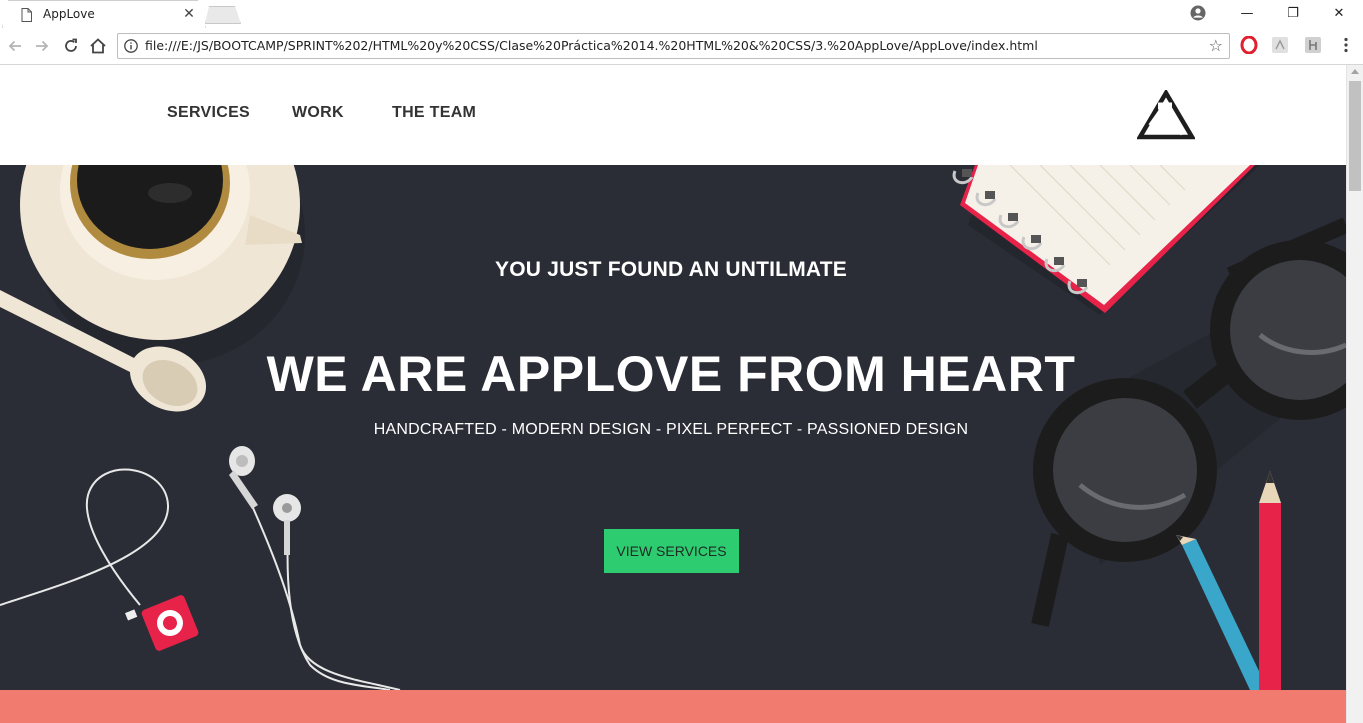 The width and height of the screenshot is (1363, 723). What do you see at coordinates (673, 115) in the screenshot?
I see `site-header: SERVICES WORK THE TEAM` at bounding box center [673, 115].